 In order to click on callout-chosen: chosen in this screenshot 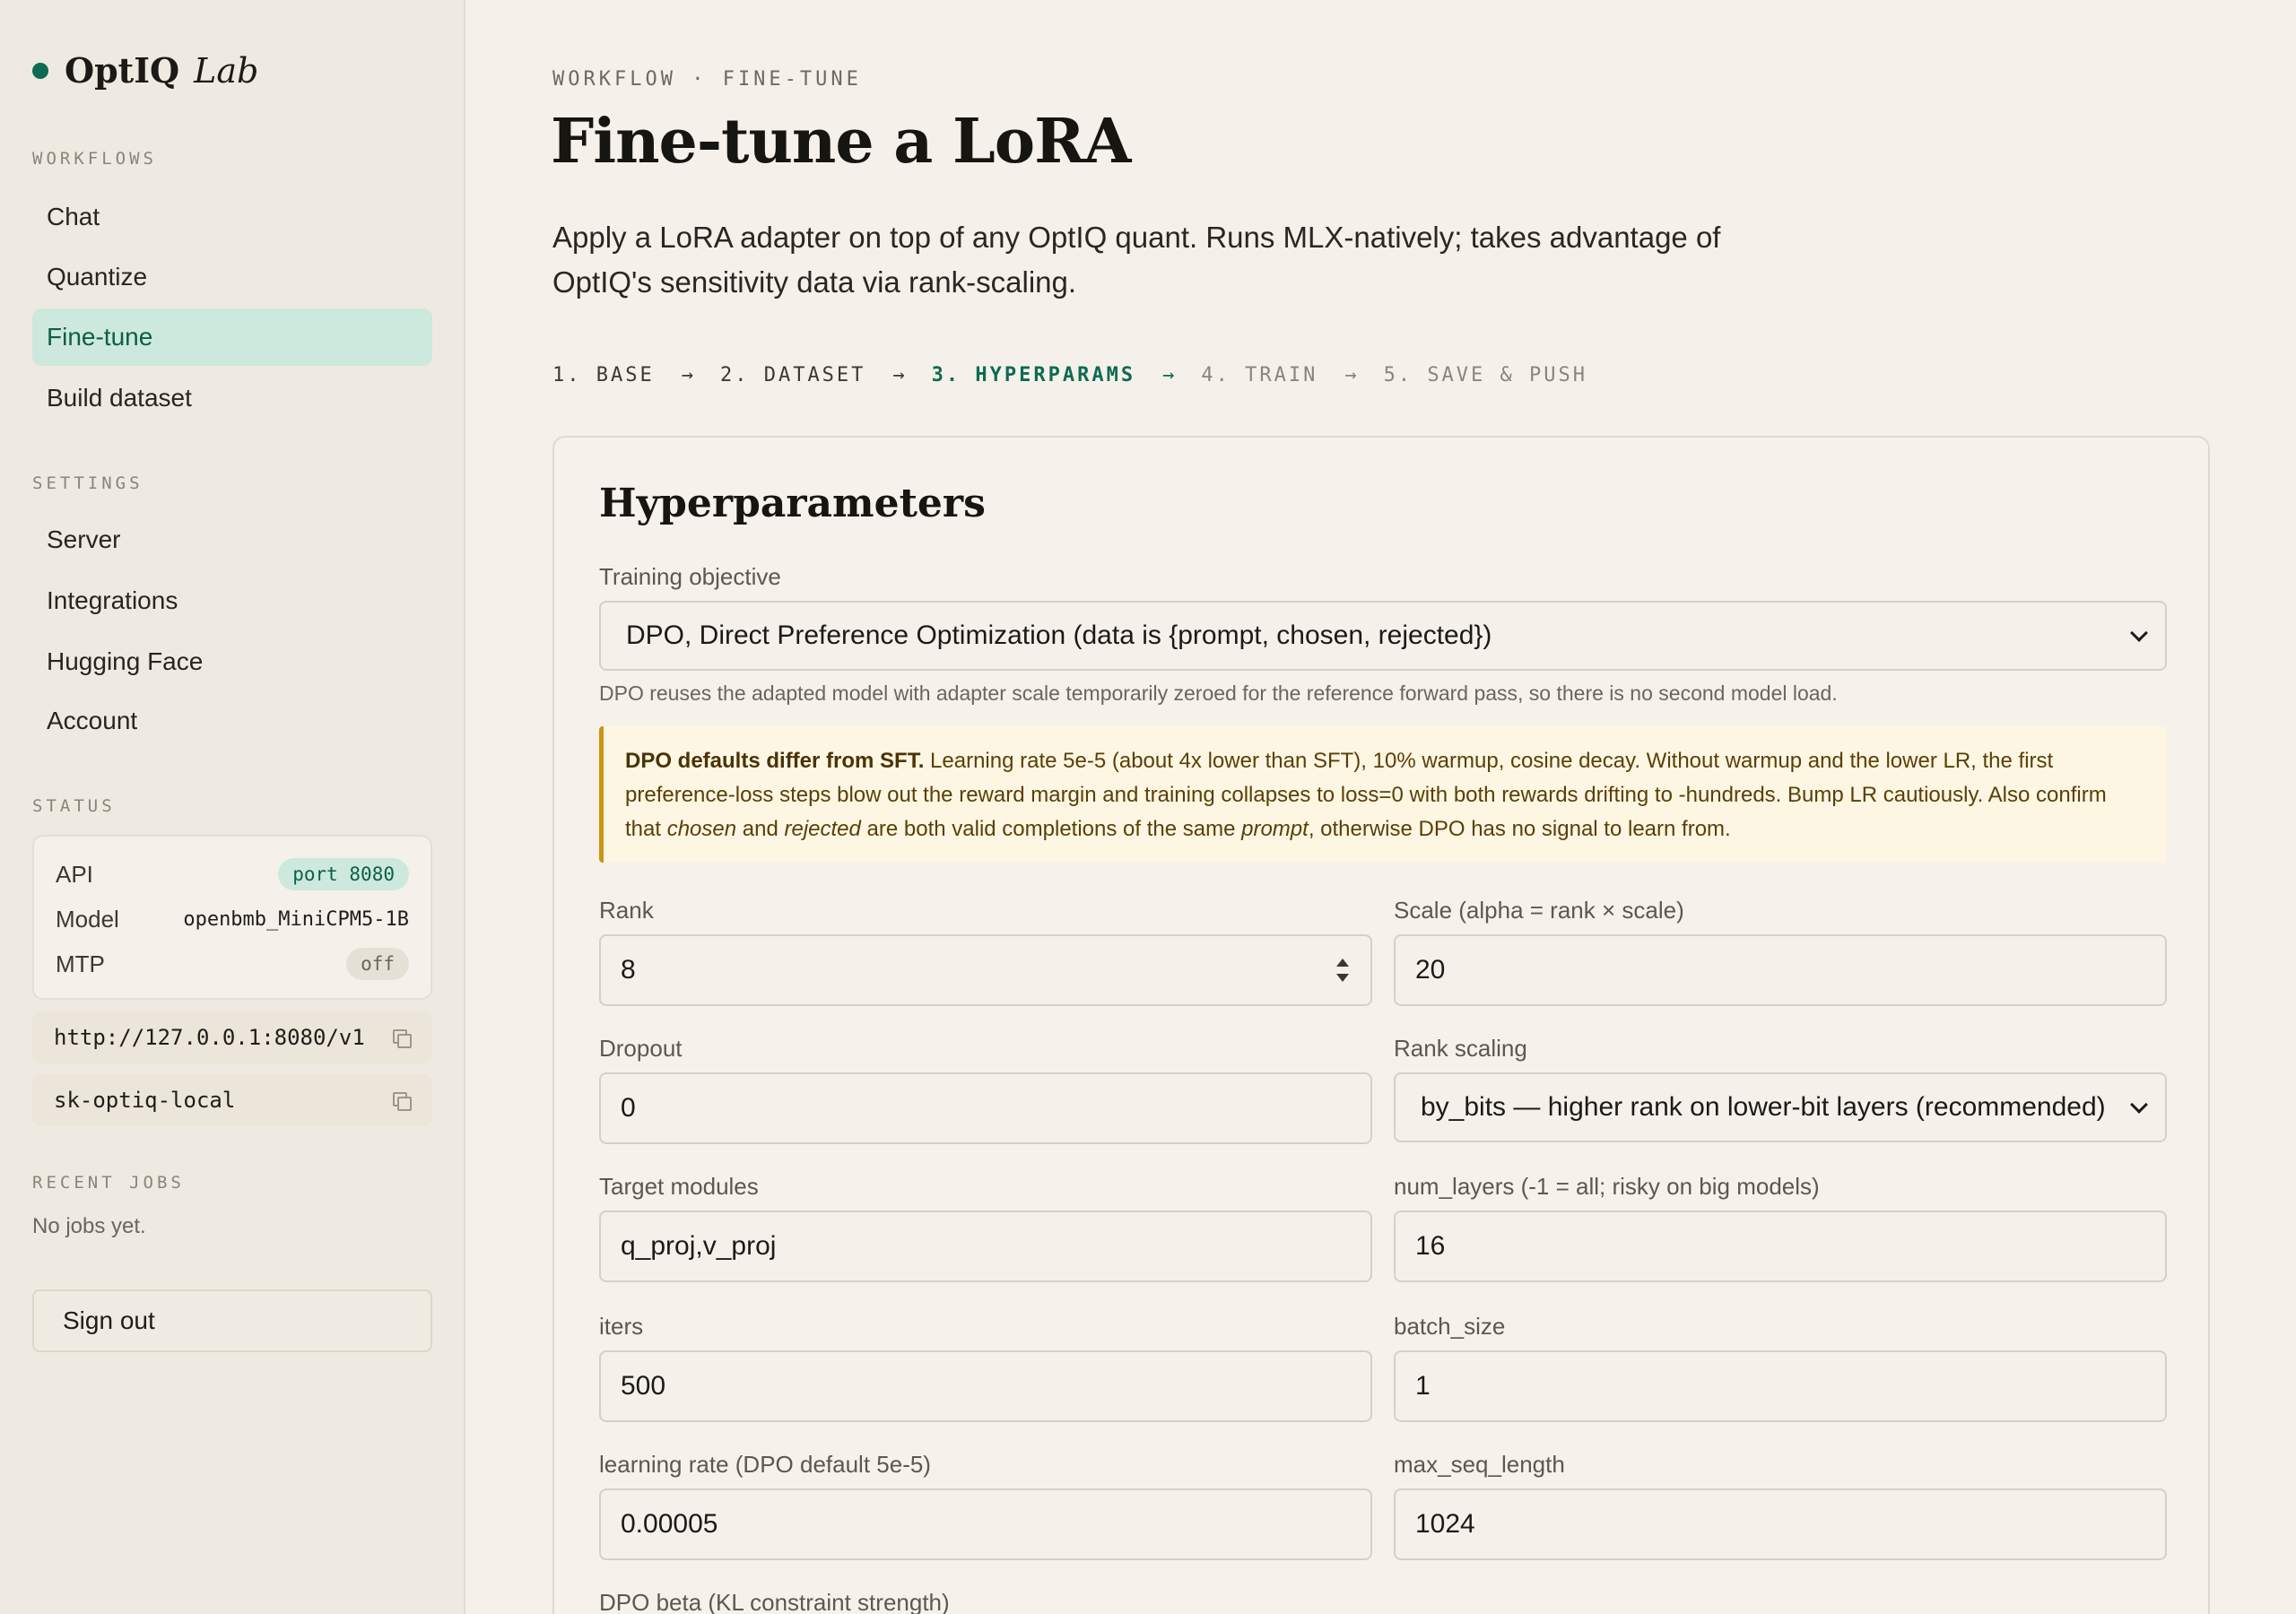, I will do `click(701, 829)`.